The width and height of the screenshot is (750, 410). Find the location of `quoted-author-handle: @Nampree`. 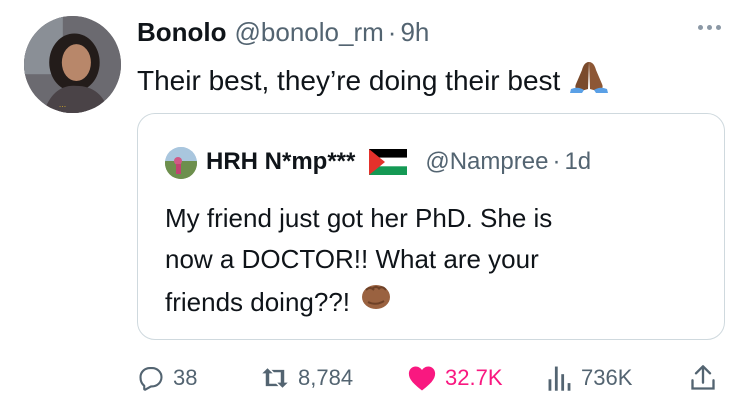

quoted-author-handle: @Nampree is located at coordinates (486, 162).